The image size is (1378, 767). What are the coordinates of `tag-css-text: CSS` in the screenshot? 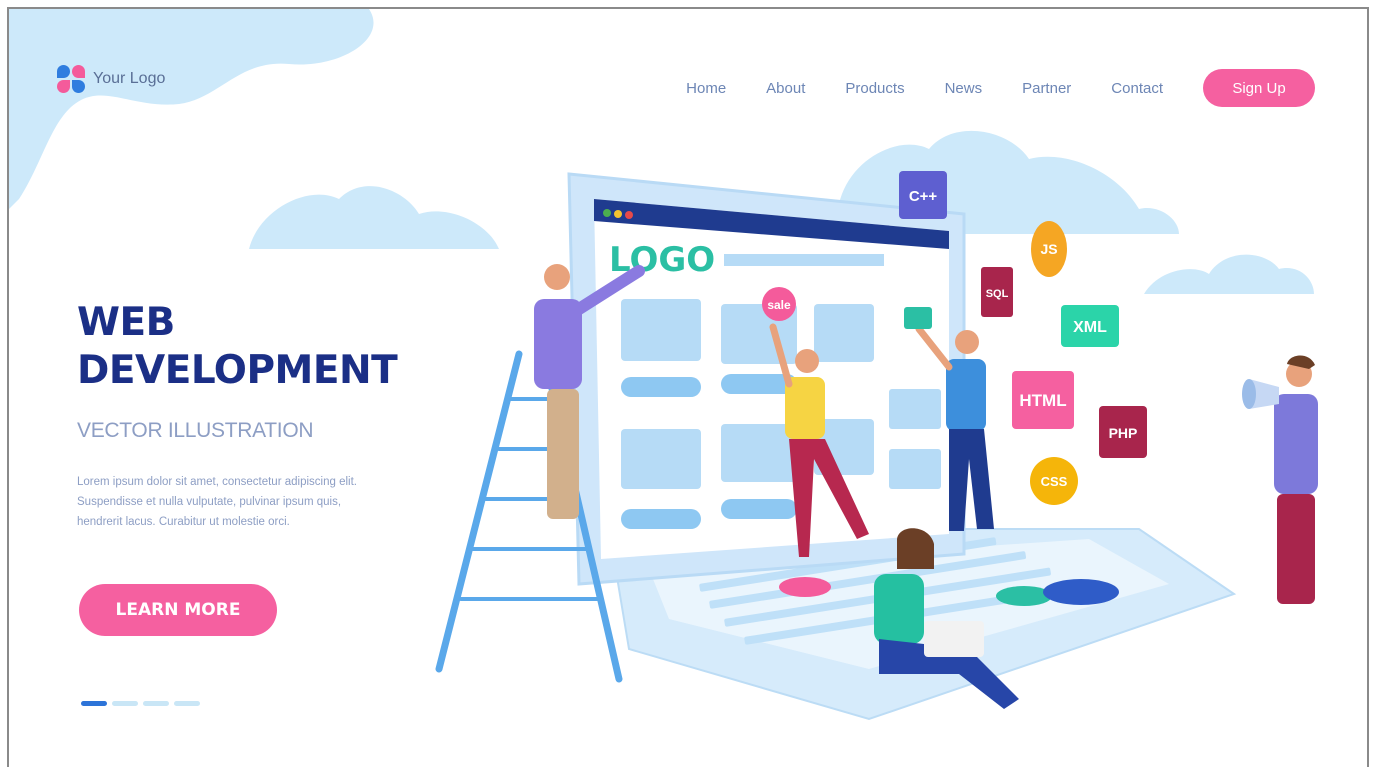 It's located at (1054, 481).